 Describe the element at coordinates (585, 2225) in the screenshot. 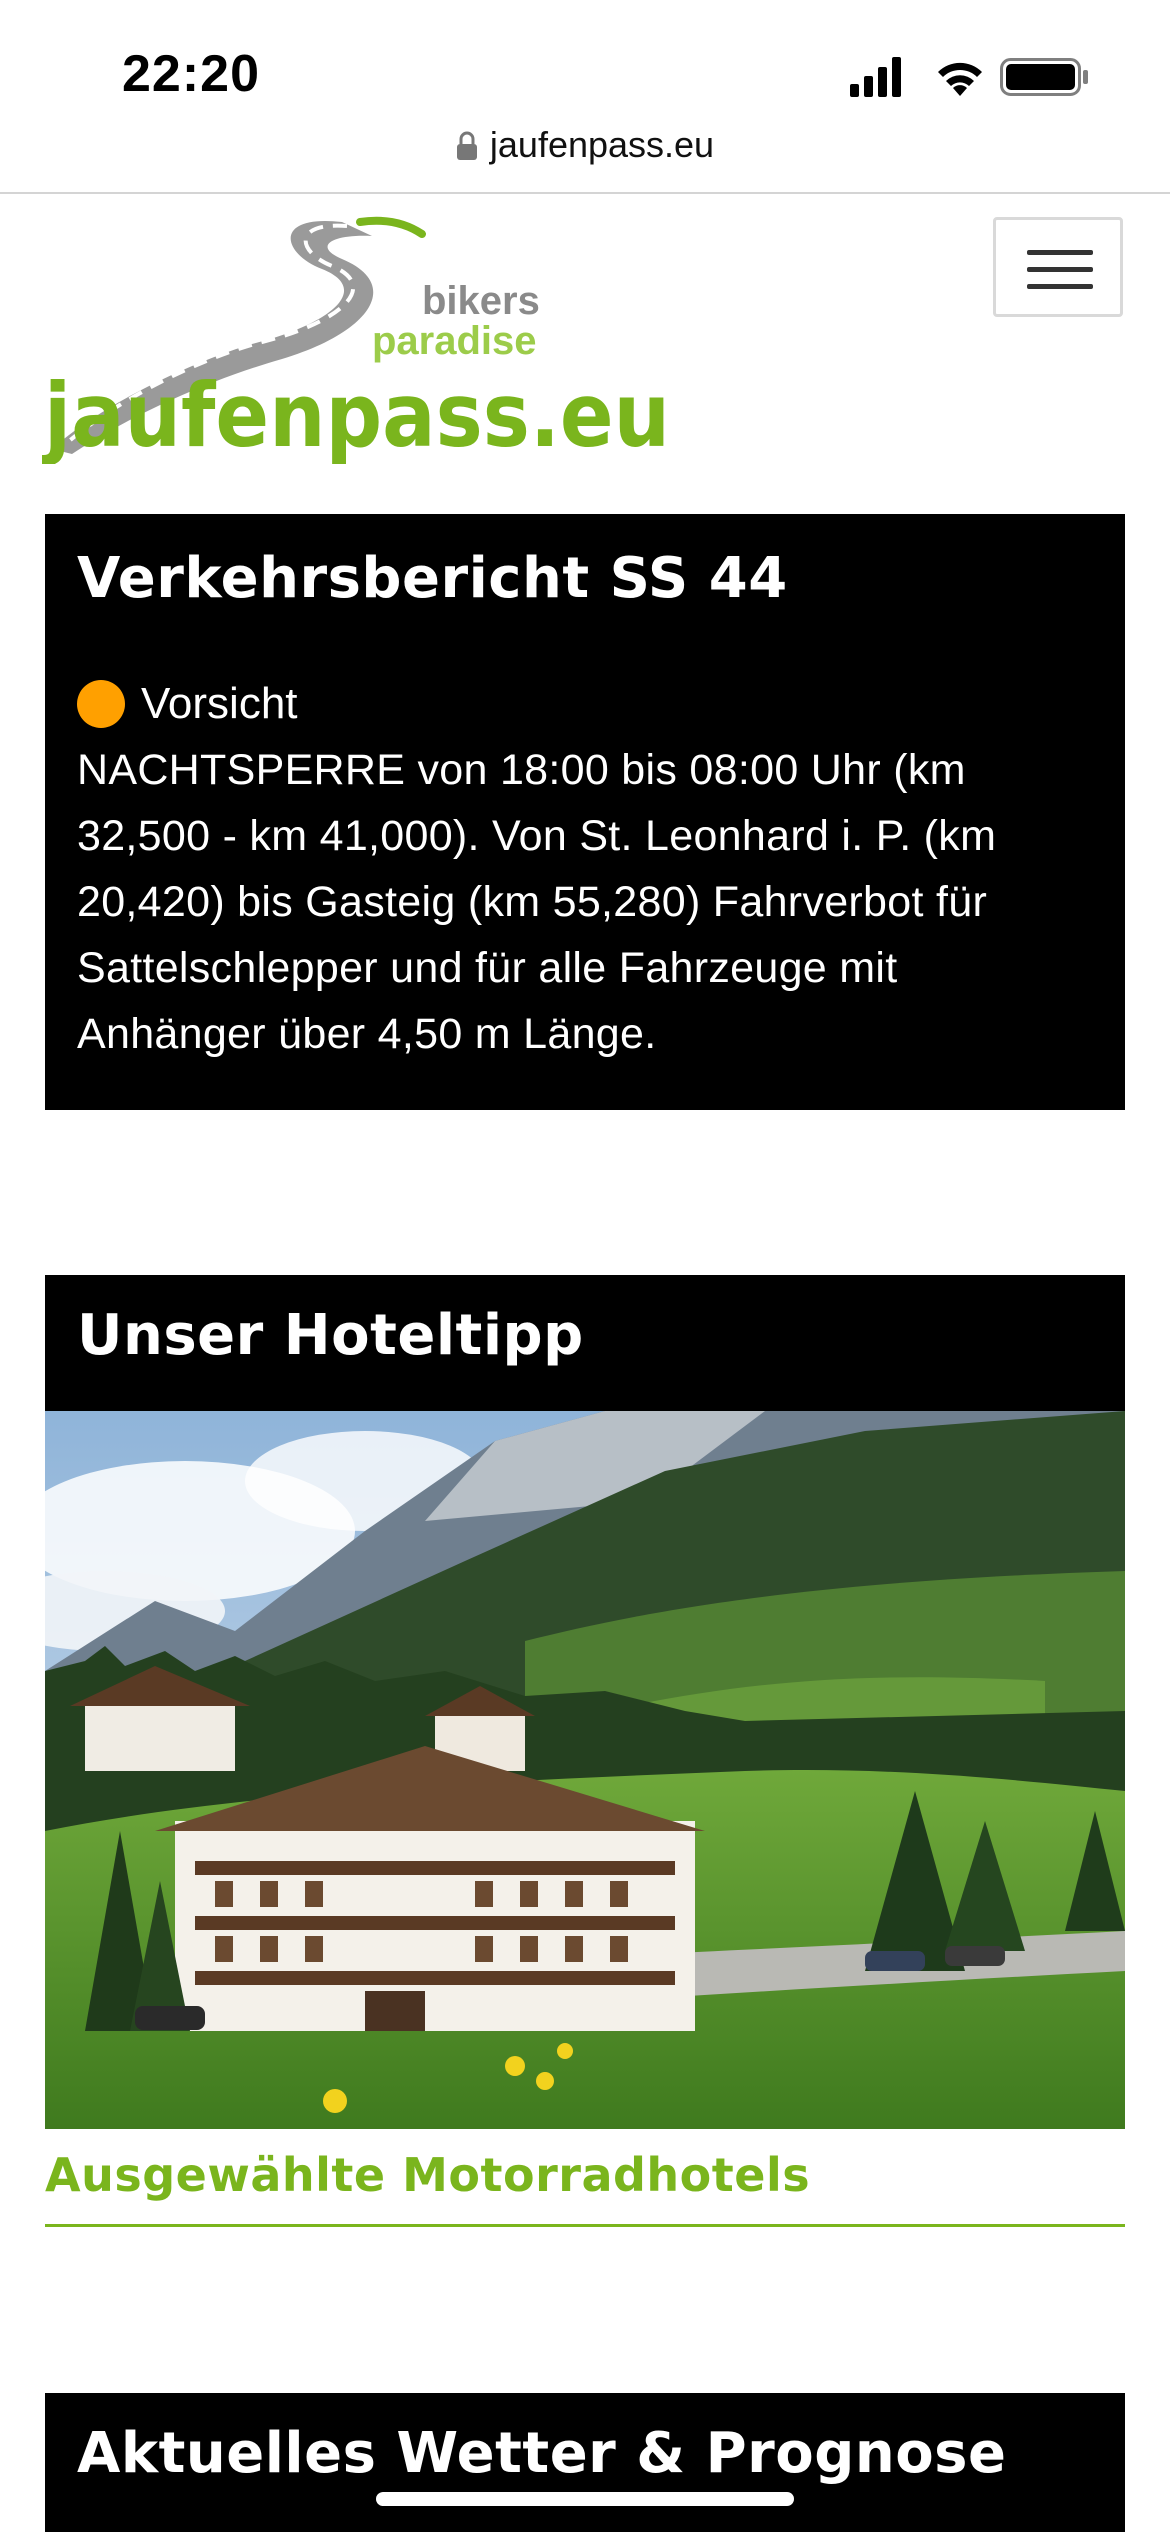

I see `hotel-divider` at that location.